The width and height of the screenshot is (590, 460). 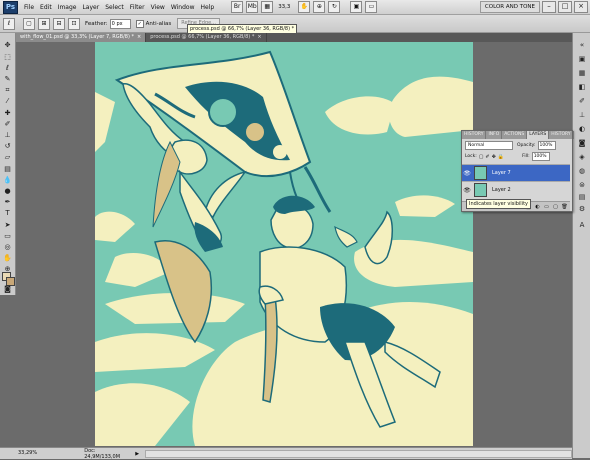 What do you see at coordinates (90, 7) in the screenshot?
I see `menu-layer: Layer` at bounding box center [90, 7].